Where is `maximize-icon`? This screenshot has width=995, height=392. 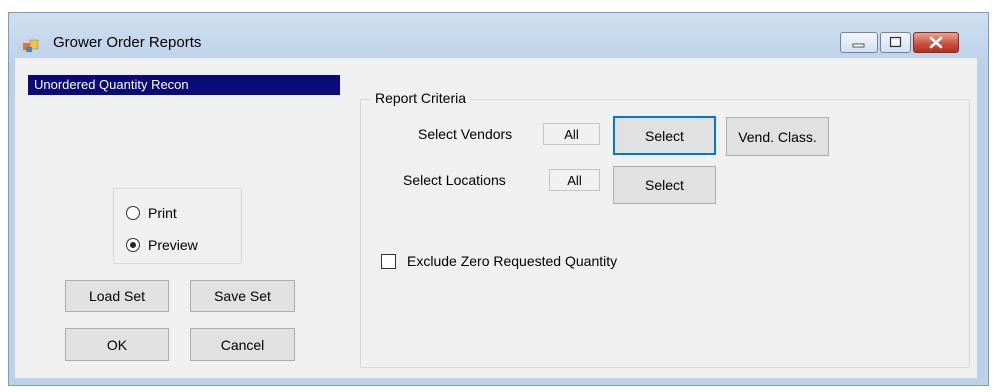 maximize-icon is located at coordinates (895, 42).